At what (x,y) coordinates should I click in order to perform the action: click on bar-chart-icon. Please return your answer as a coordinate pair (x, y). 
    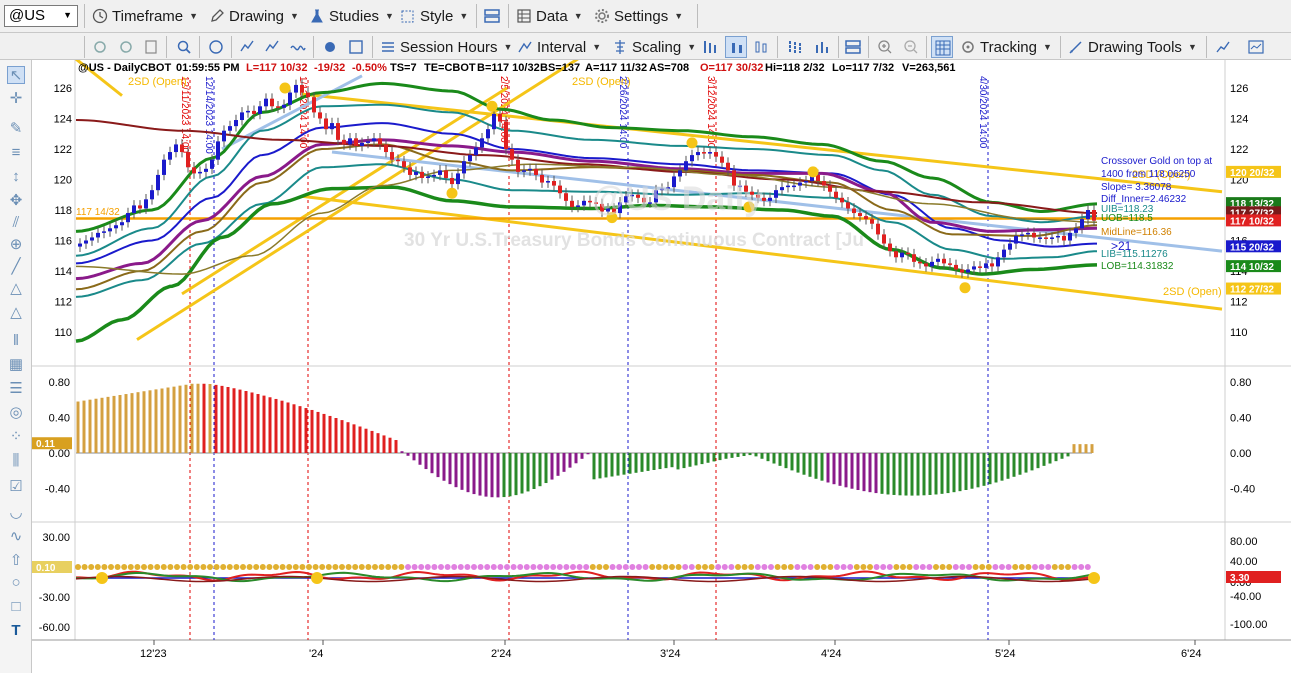
    Looking at the image, I should click on (710, 47).